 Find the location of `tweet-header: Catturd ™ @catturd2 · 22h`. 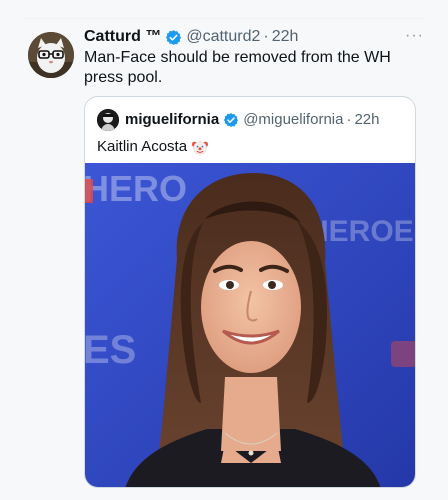

tweet-header: Catturd ™ @catturd2 · 22h is located at coordinates (246, 37).